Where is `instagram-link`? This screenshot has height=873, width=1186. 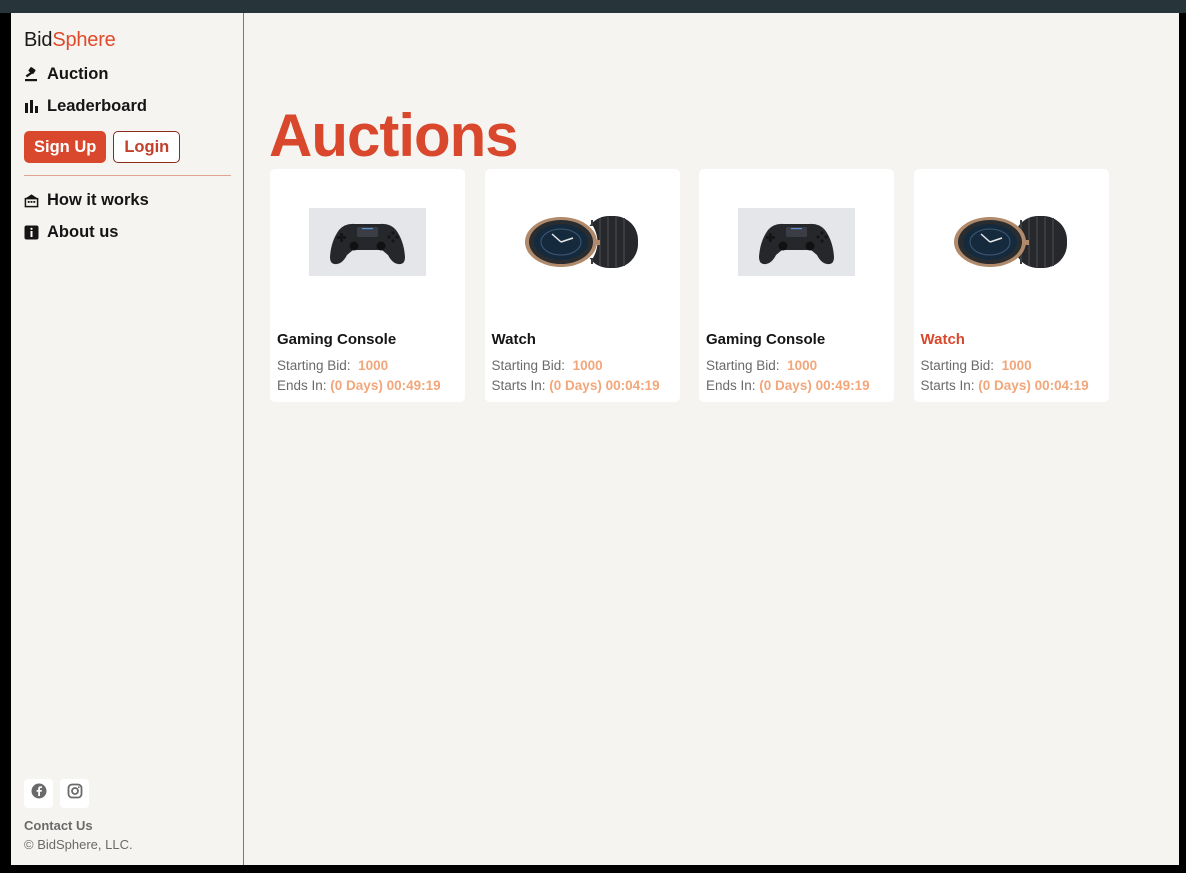
instagram-link is located at coordinates (74, 793).